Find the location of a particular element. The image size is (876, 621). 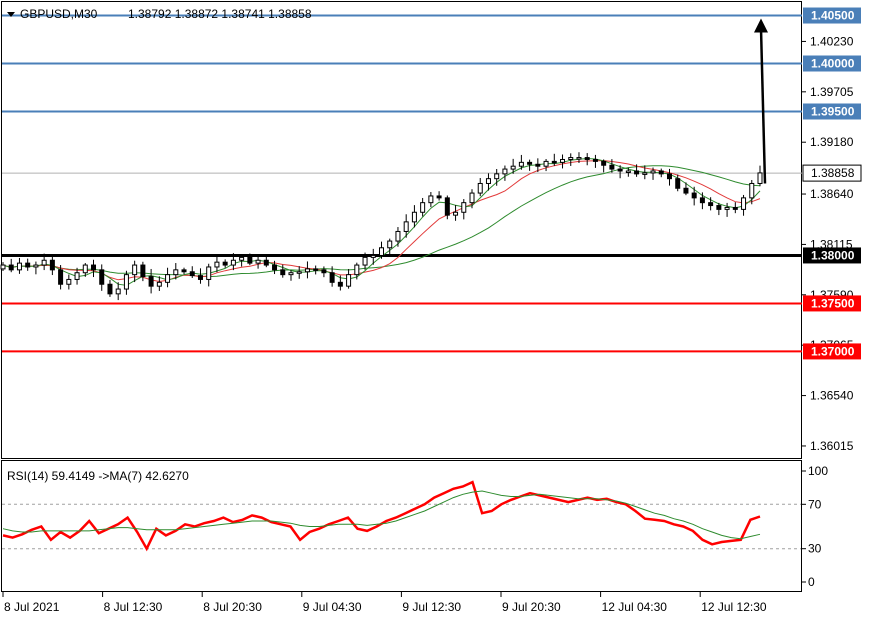

time-tick-label: 9 Jul 20:30 is located at coordinates (531, 607).